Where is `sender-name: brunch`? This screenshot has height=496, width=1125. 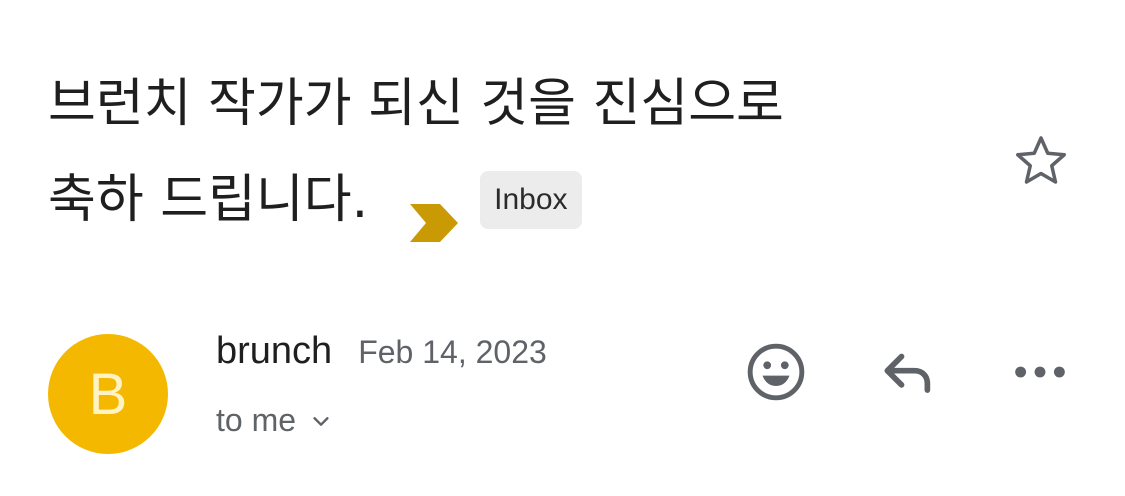
sender-name: brunch is located at coordinates (274, 351).